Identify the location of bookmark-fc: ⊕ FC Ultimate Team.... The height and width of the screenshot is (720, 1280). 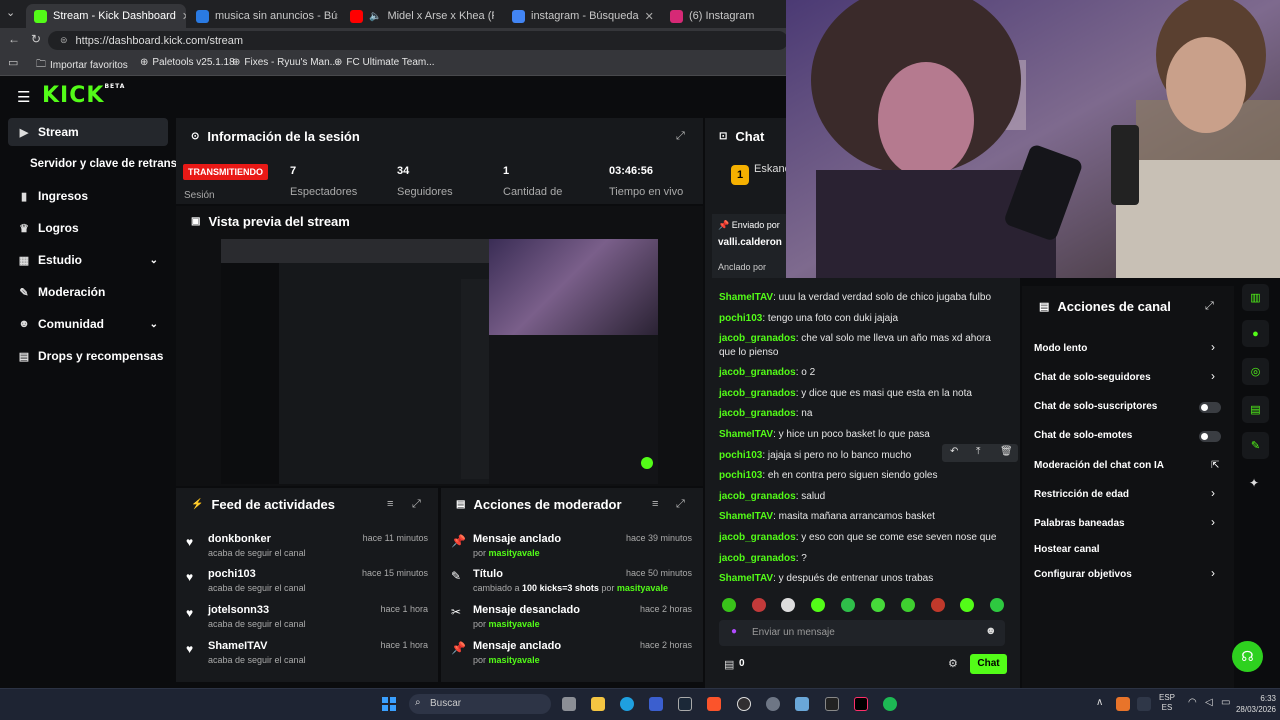
(384, 62).